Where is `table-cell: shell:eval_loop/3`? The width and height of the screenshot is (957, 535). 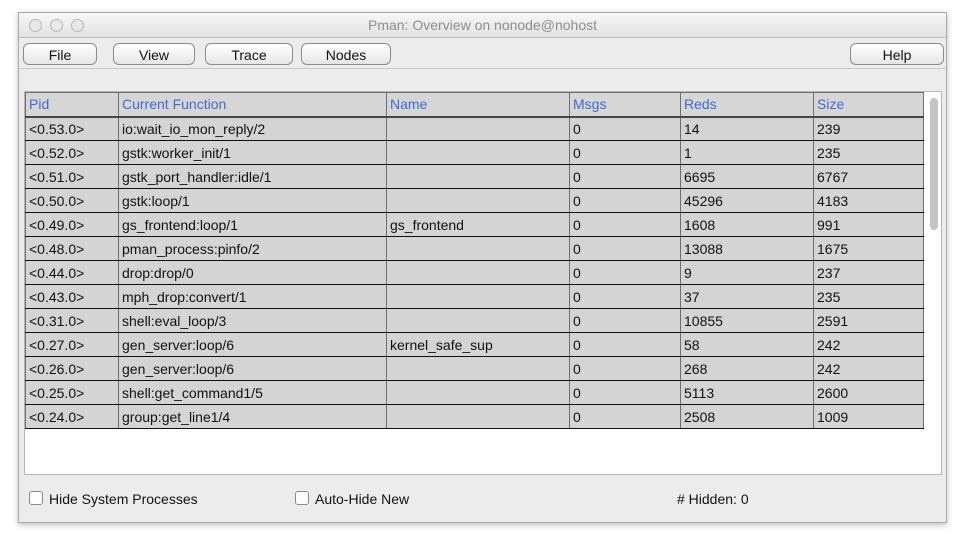
table-cell: shell:eval_loop/3 is located at coordinates (252, 320).